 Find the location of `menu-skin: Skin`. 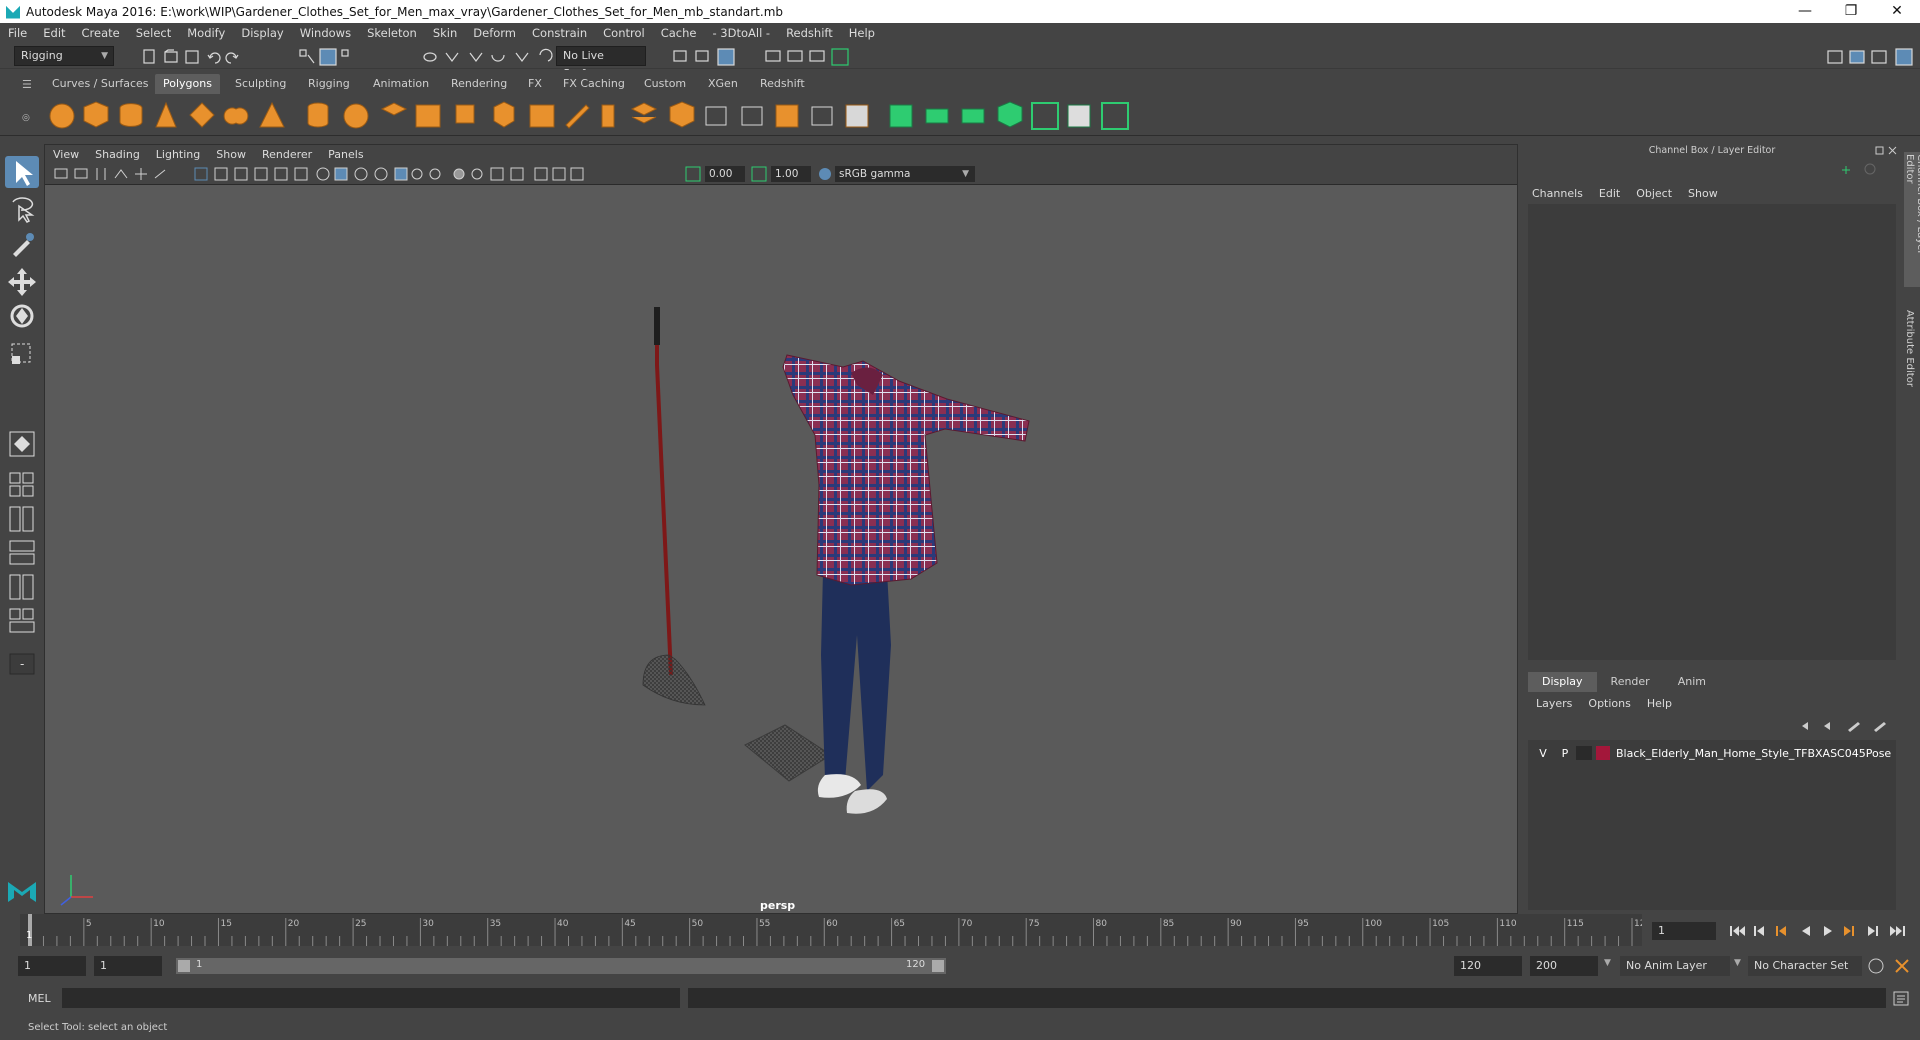

menu-skin: Skin is located at coordinates (445, 33).